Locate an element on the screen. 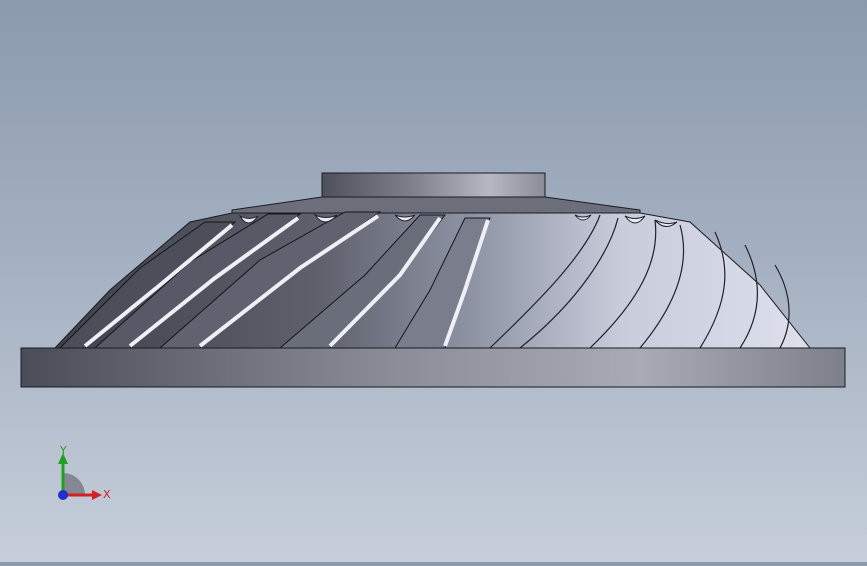  y-axis-label: Y is located at coordinates (63, 450).